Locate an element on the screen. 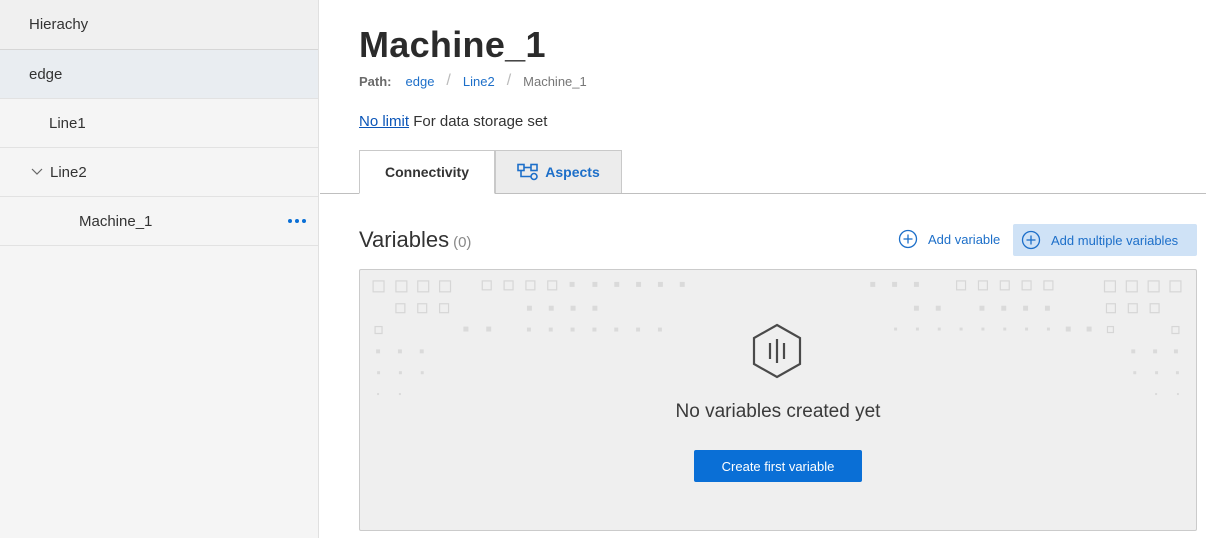  sidebar-item-machine-1: Machine_1 is located at coordinates (159, 221).